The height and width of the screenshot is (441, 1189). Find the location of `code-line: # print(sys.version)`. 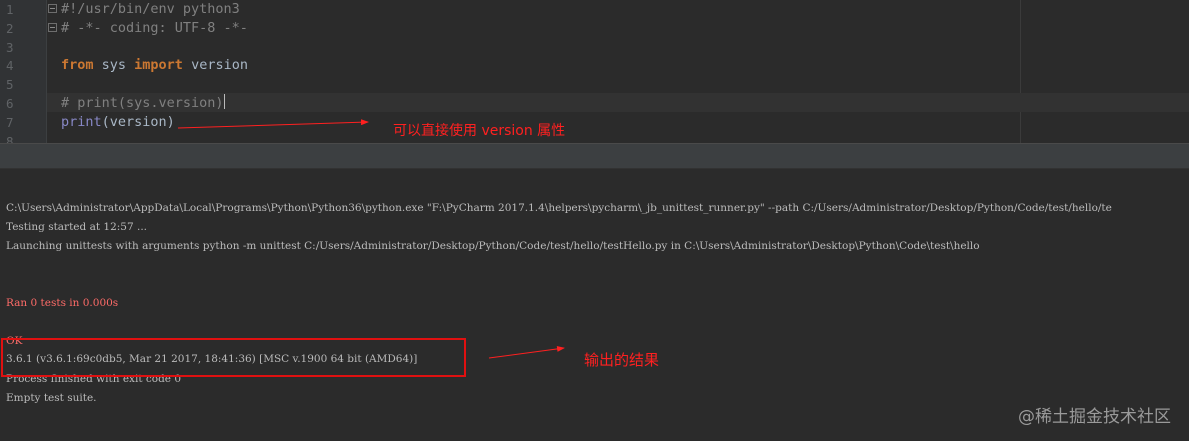

code-line: # print(sys.version) is located at coordinates (143, 103).